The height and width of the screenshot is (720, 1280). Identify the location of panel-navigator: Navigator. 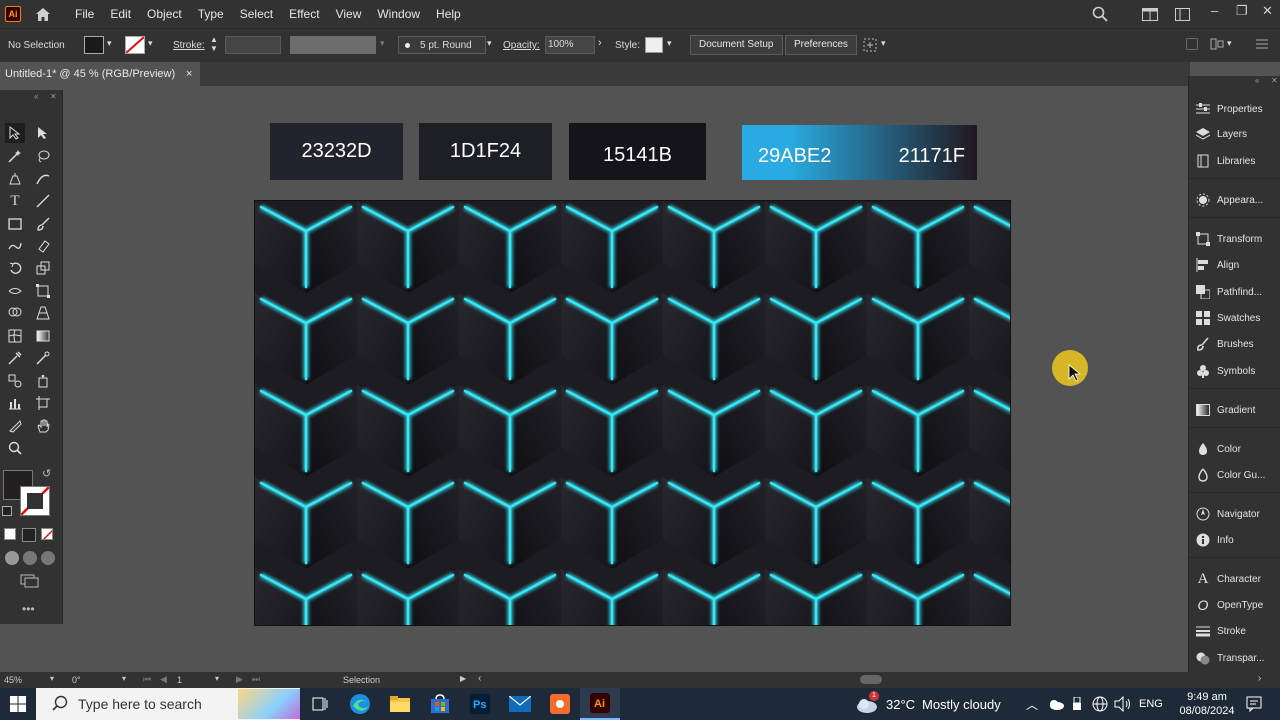
(1237, 514).